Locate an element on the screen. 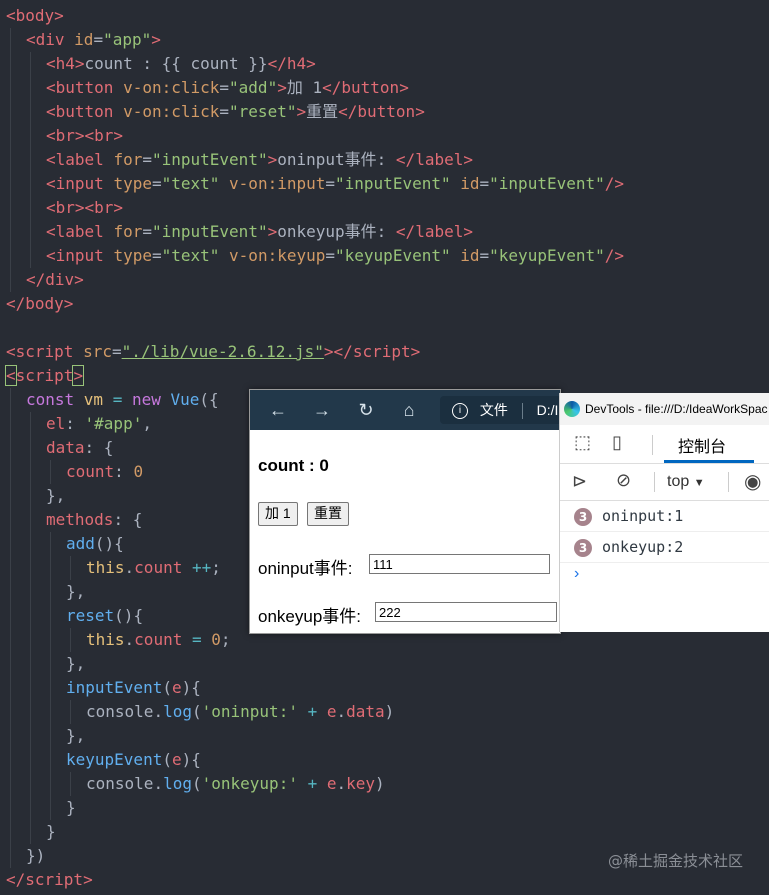 Image resolution: width=769 pixels, height=895 pixels. code-line: }) is located at coordinates (35, 856).